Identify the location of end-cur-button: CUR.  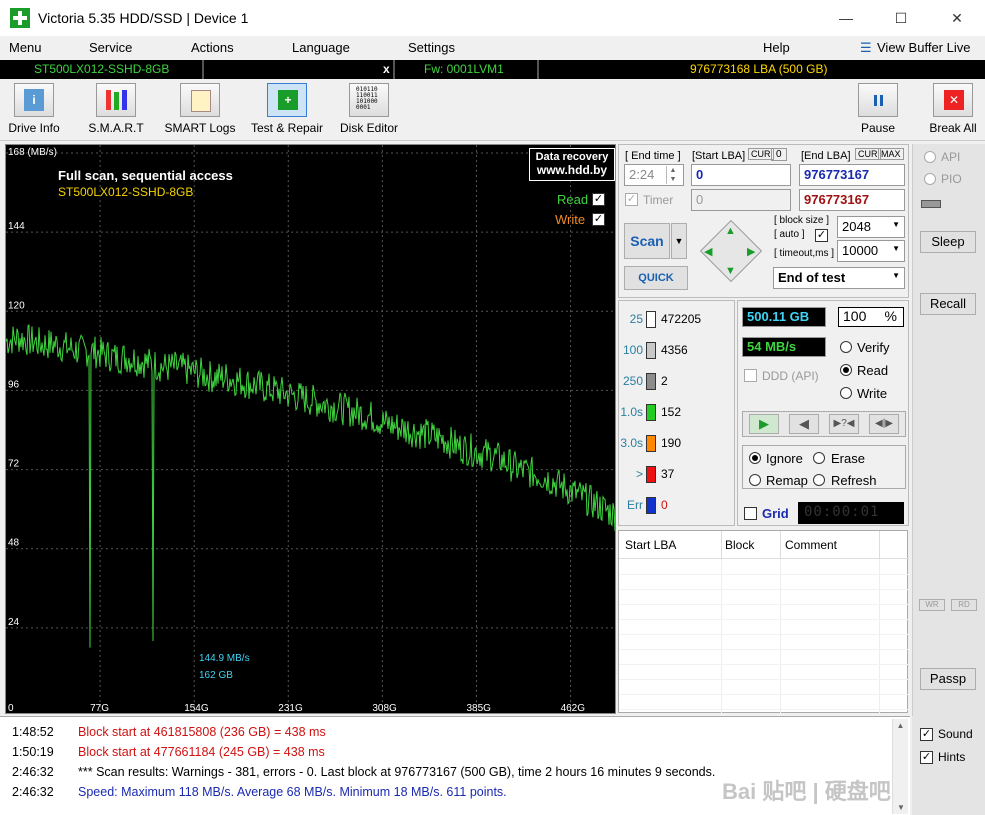
(868, 154).